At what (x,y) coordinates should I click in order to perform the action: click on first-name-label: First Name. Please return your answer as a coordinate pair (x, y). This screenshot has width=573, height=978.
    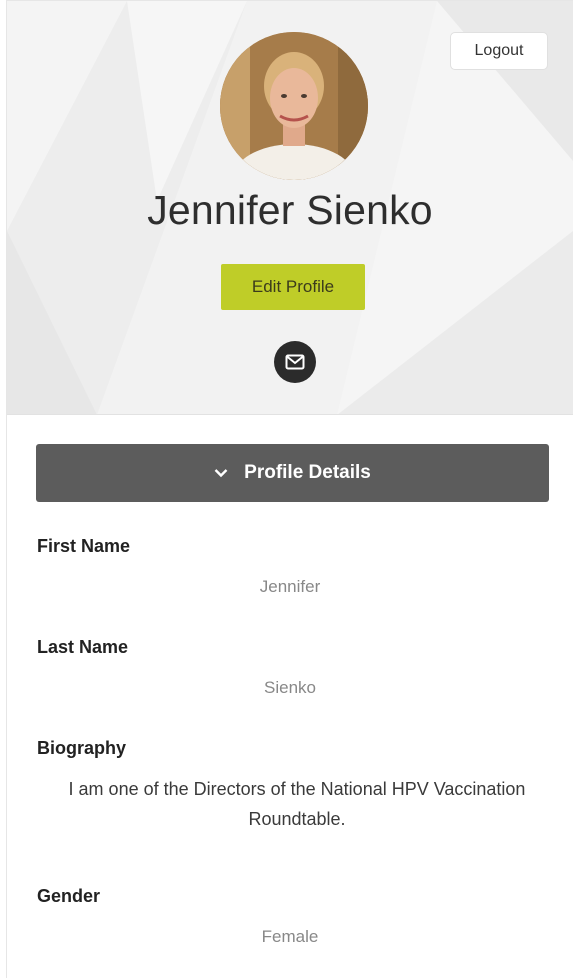
    Looking at the image, I should click on (84, 546).